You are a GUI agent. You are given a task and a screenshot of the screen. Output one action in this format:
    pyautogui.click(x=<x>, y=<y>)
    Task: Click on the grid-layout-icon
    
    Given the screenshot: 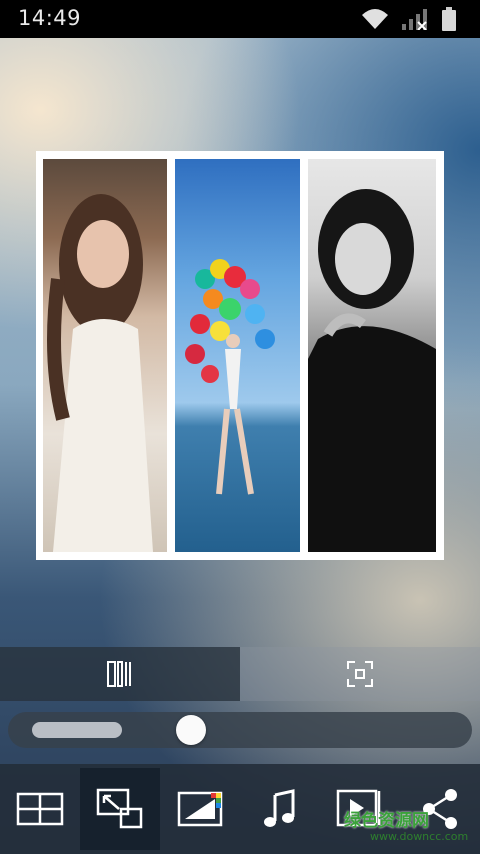 What is the action you would take?
    pyautogui.click(x=40, y=809)
    